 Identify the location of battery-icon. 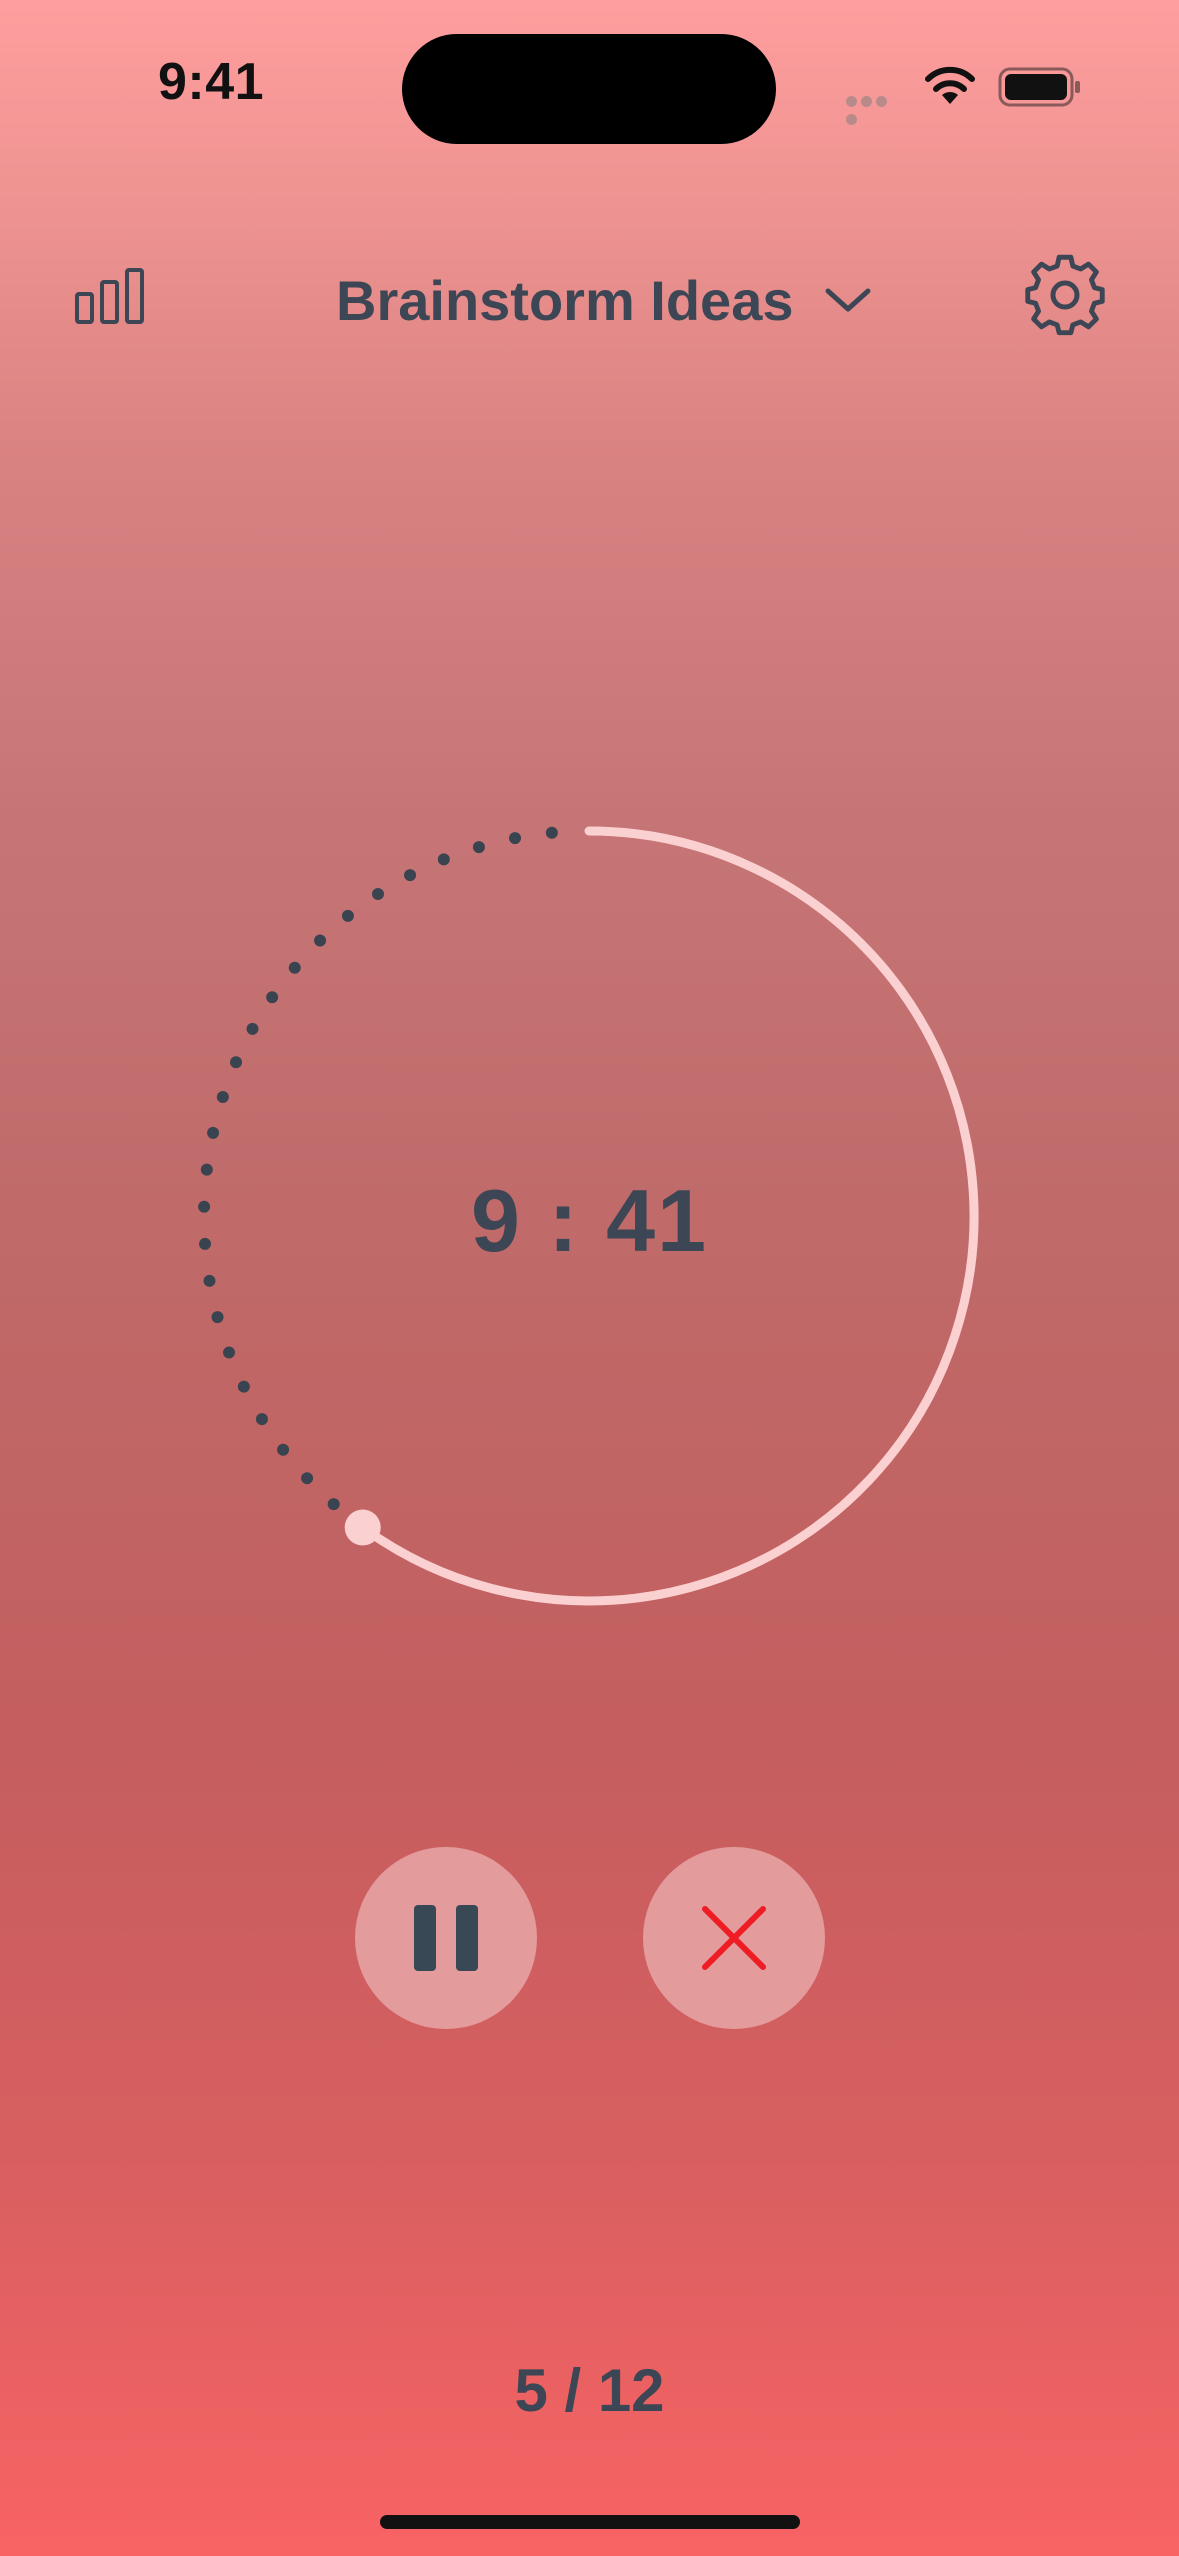
(1039, 87).